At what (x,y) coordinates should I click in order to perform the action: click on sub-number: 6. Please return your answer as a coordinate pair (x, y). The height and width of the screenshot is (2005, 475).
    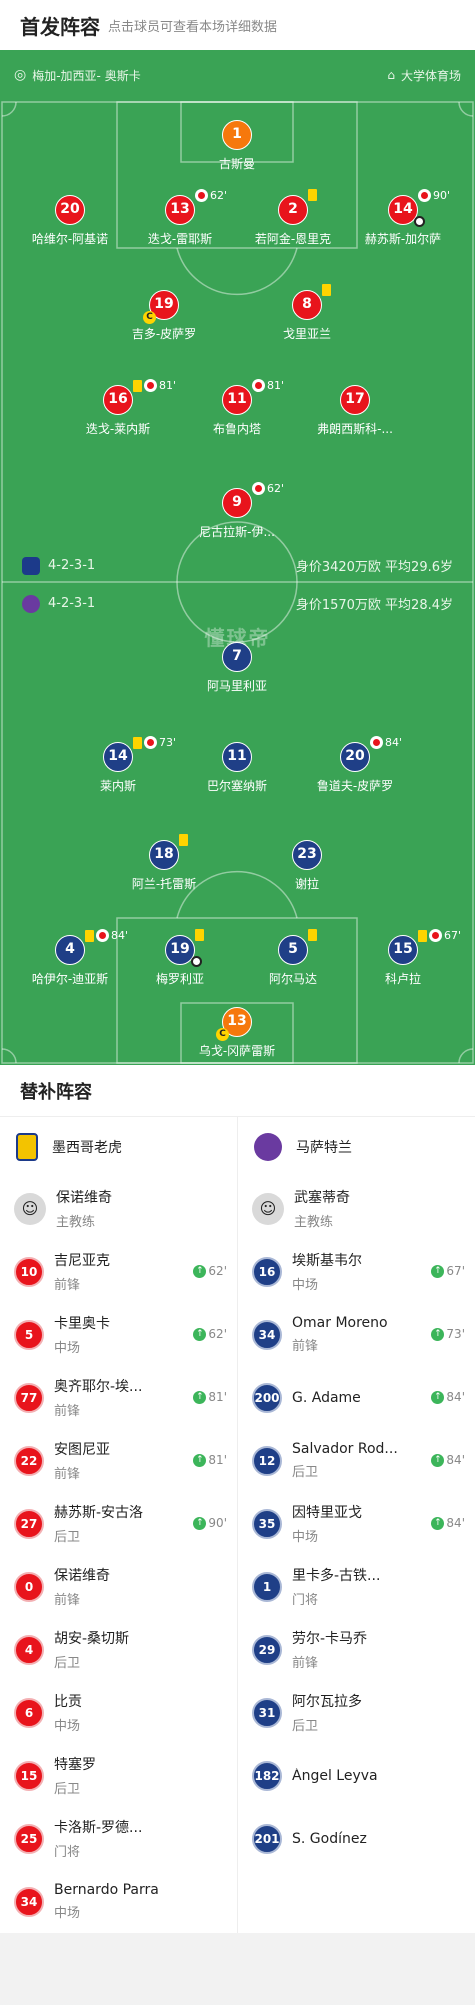
    Looking at the image, I should click on (29, 1712).